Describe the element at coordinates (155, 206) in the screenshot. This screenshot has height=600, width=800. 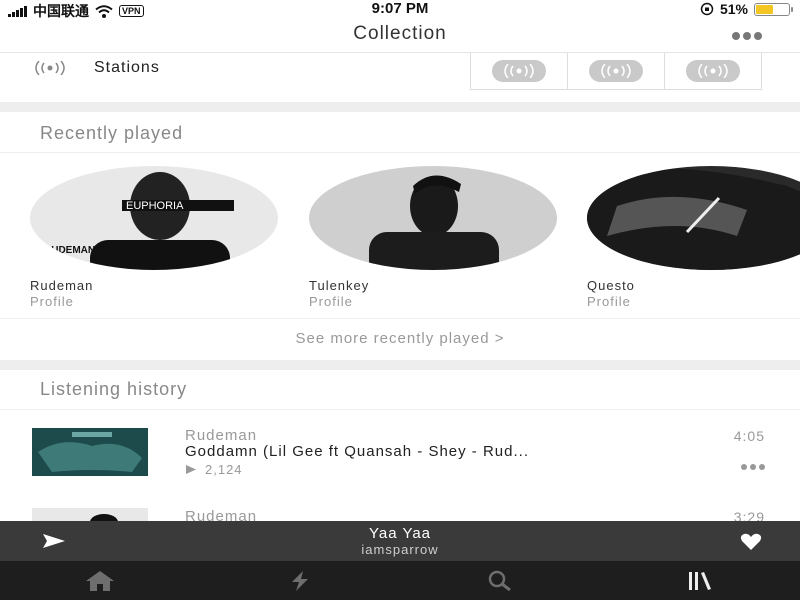
I see `svg-text: EUPHORIA` at that location.